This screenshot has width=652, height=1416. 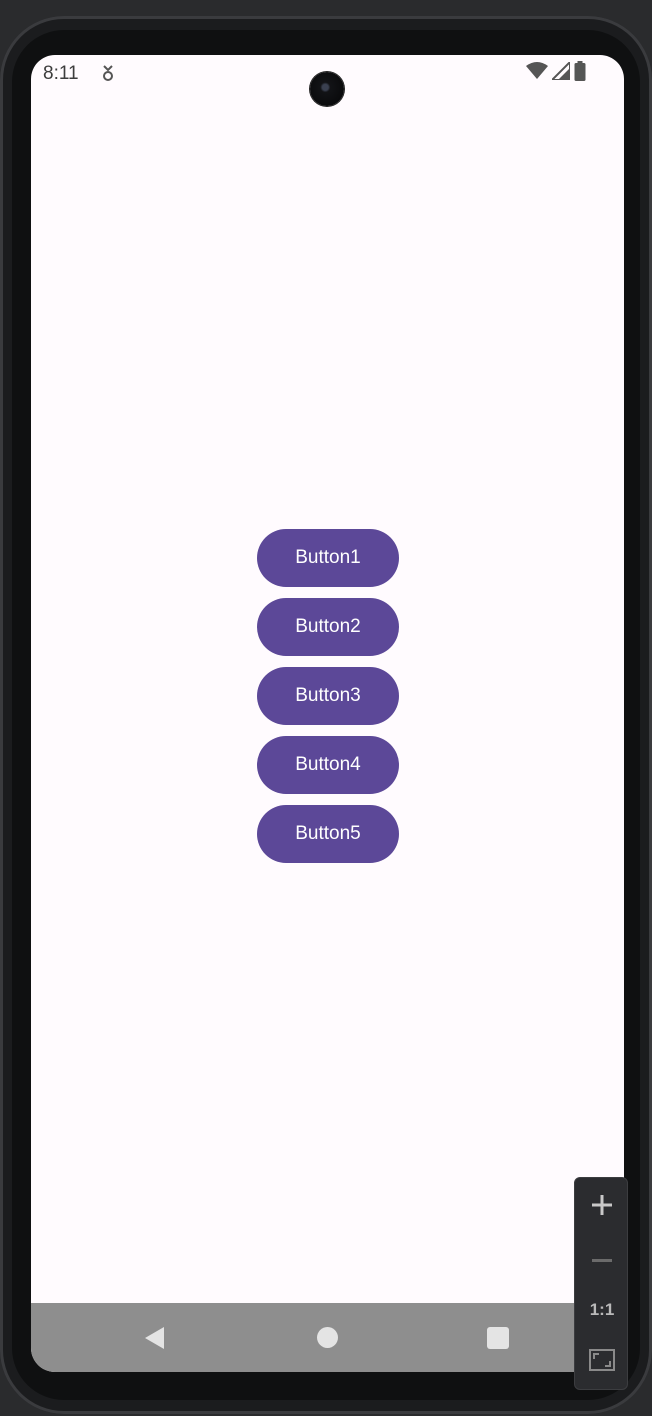 I want to click on zoom-in-button, so click(x=602, y=1207).